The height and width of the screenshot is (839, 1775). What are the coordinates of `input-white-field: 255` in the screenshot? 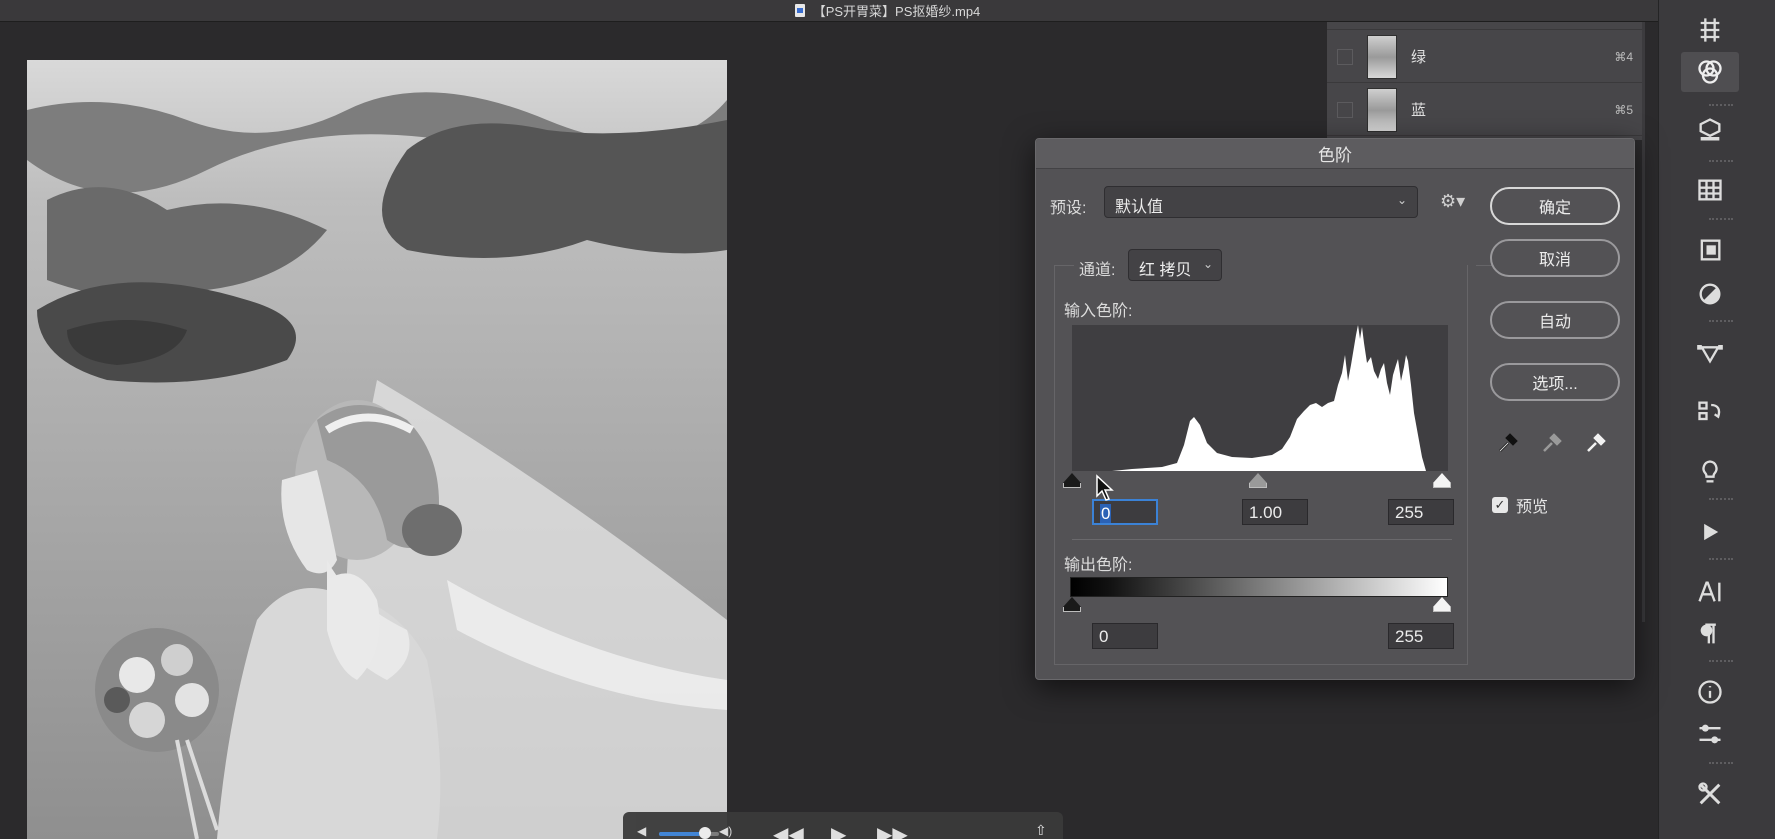 It's located at (1421, 512).